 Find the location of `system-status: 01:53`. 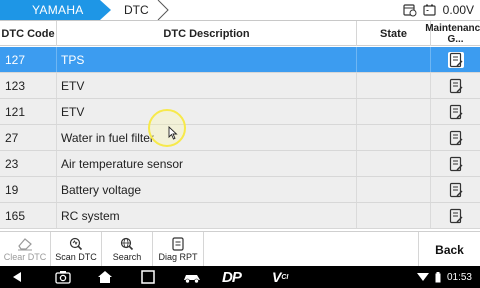

system-status: 01:53 is located at coordinates (444, 277).